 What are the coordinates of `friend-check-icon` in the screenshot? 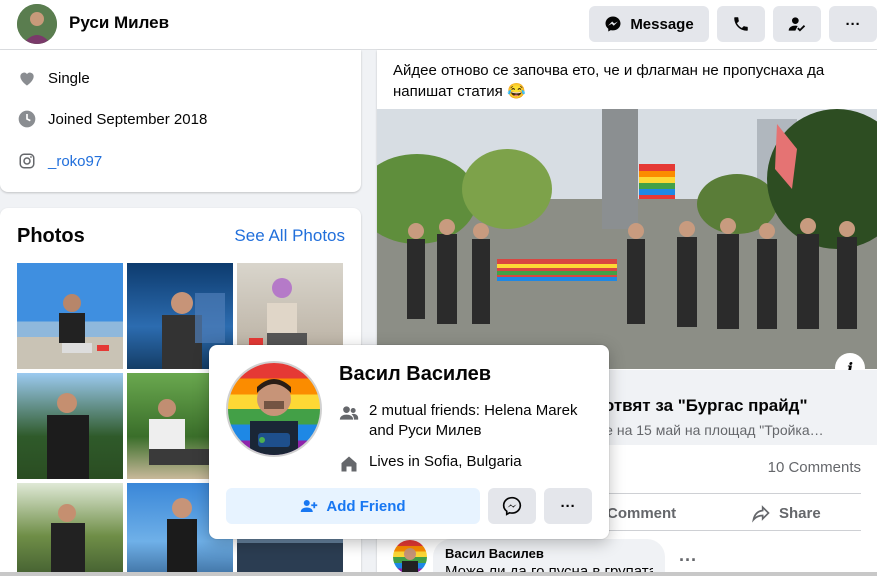 It's located at (797, 24).